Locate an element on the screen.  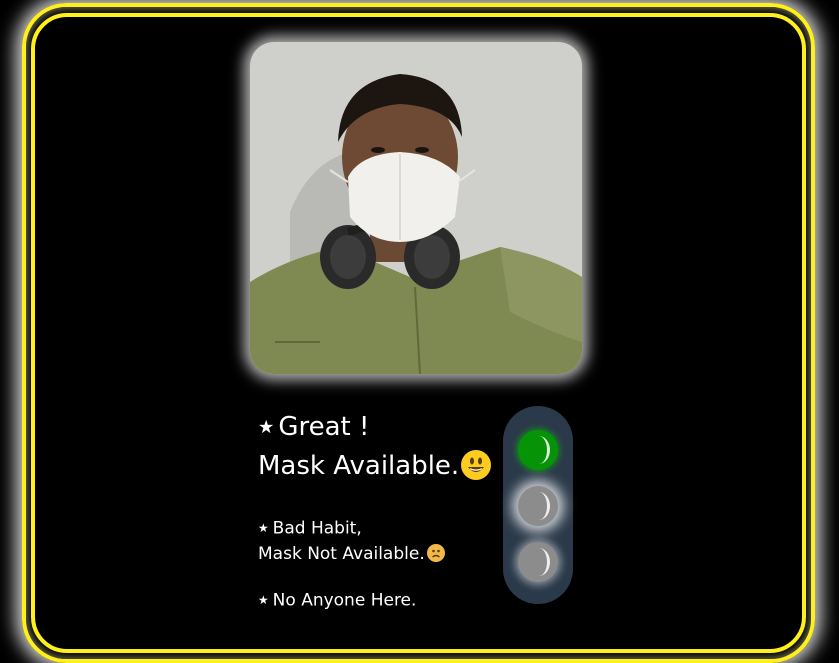
status-no-one-here: ★ No Anyone Here. is located at coordinates (383, 600).